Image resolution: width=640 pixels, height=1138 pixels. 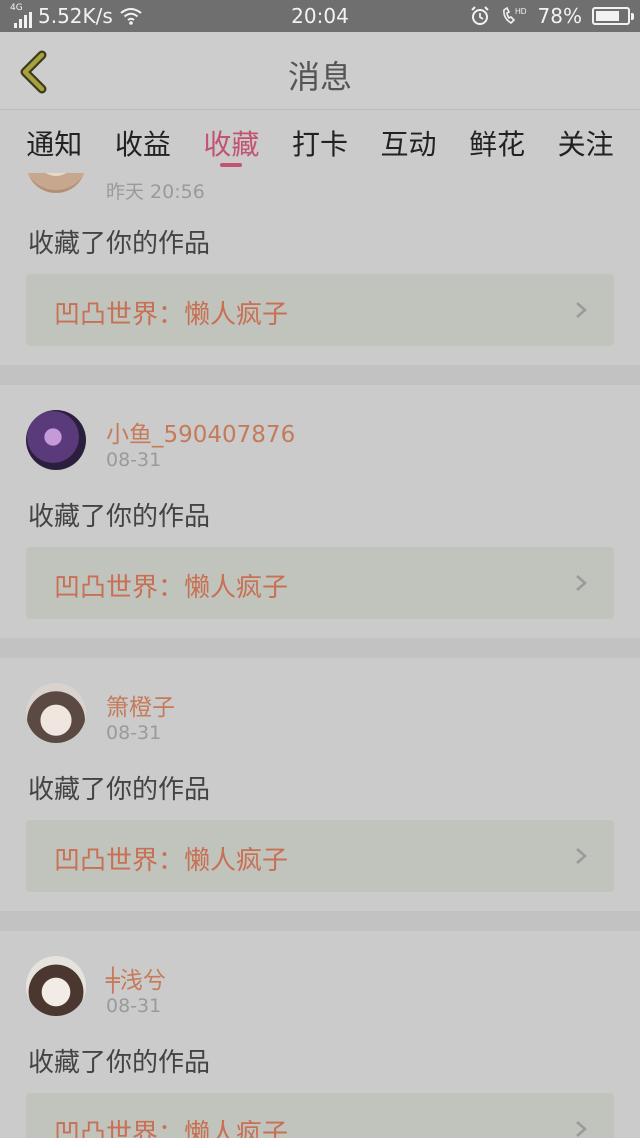 I want to click on tab-checkin: 打卡, so click(x=320, y=142).